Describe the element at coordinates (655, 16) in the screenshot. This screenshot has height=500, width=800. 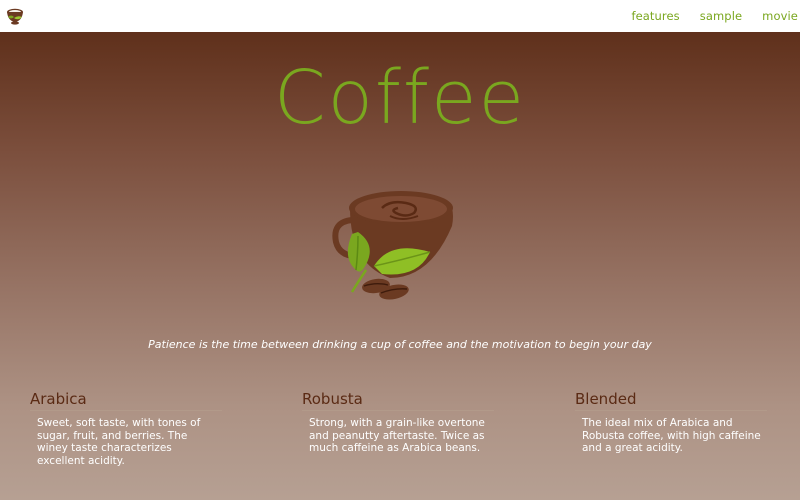
I see `nav-link-features: features` at that location.